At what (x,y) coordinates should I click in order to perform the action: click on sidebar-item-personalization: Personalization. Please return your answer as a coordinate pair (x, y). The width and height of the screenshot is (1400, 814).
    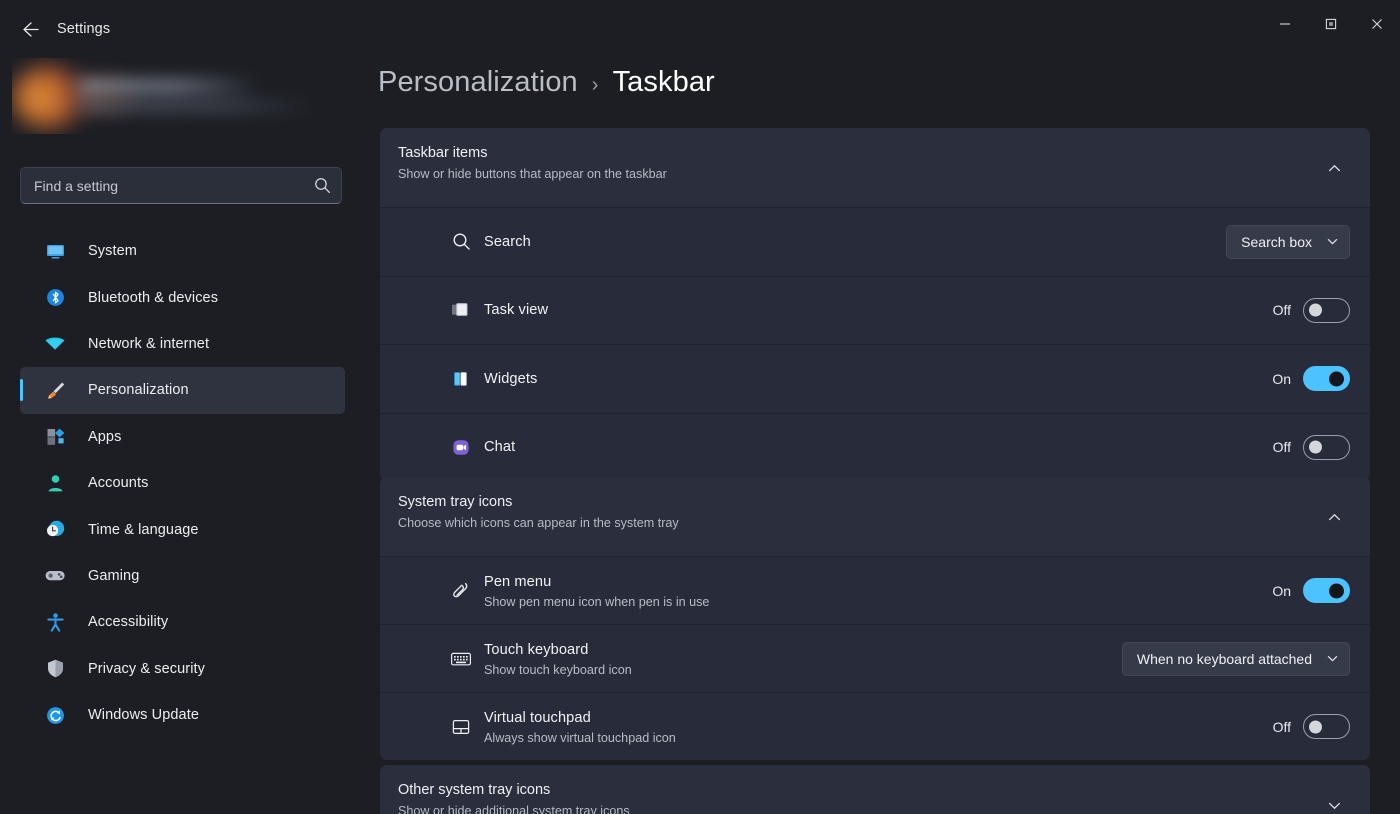
    Looking at the image, I should click on (182, 390).